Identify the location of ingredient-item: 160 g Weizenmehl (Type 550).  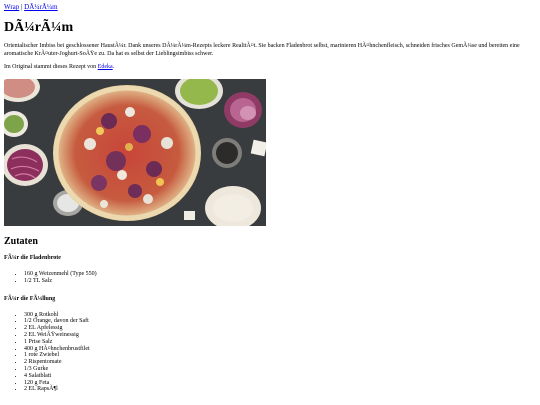
(280, 274).